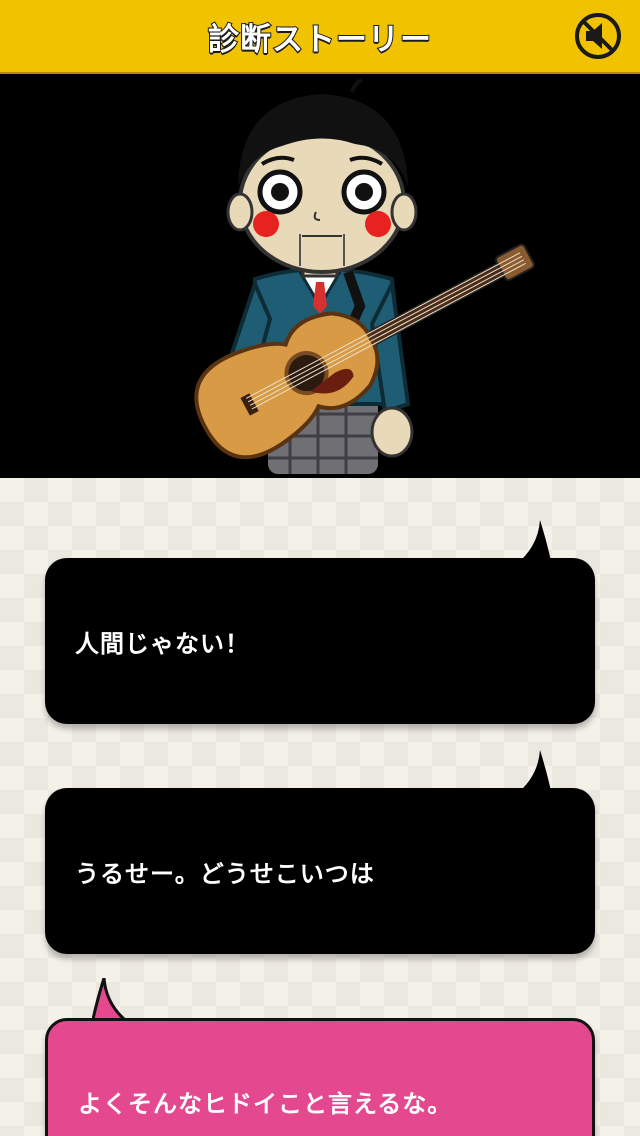 The image size is (640, 1136). I want to click on dialogue-bubble-highlight: よくそんなヒドイこと言えるな。, so click(320, 1077).